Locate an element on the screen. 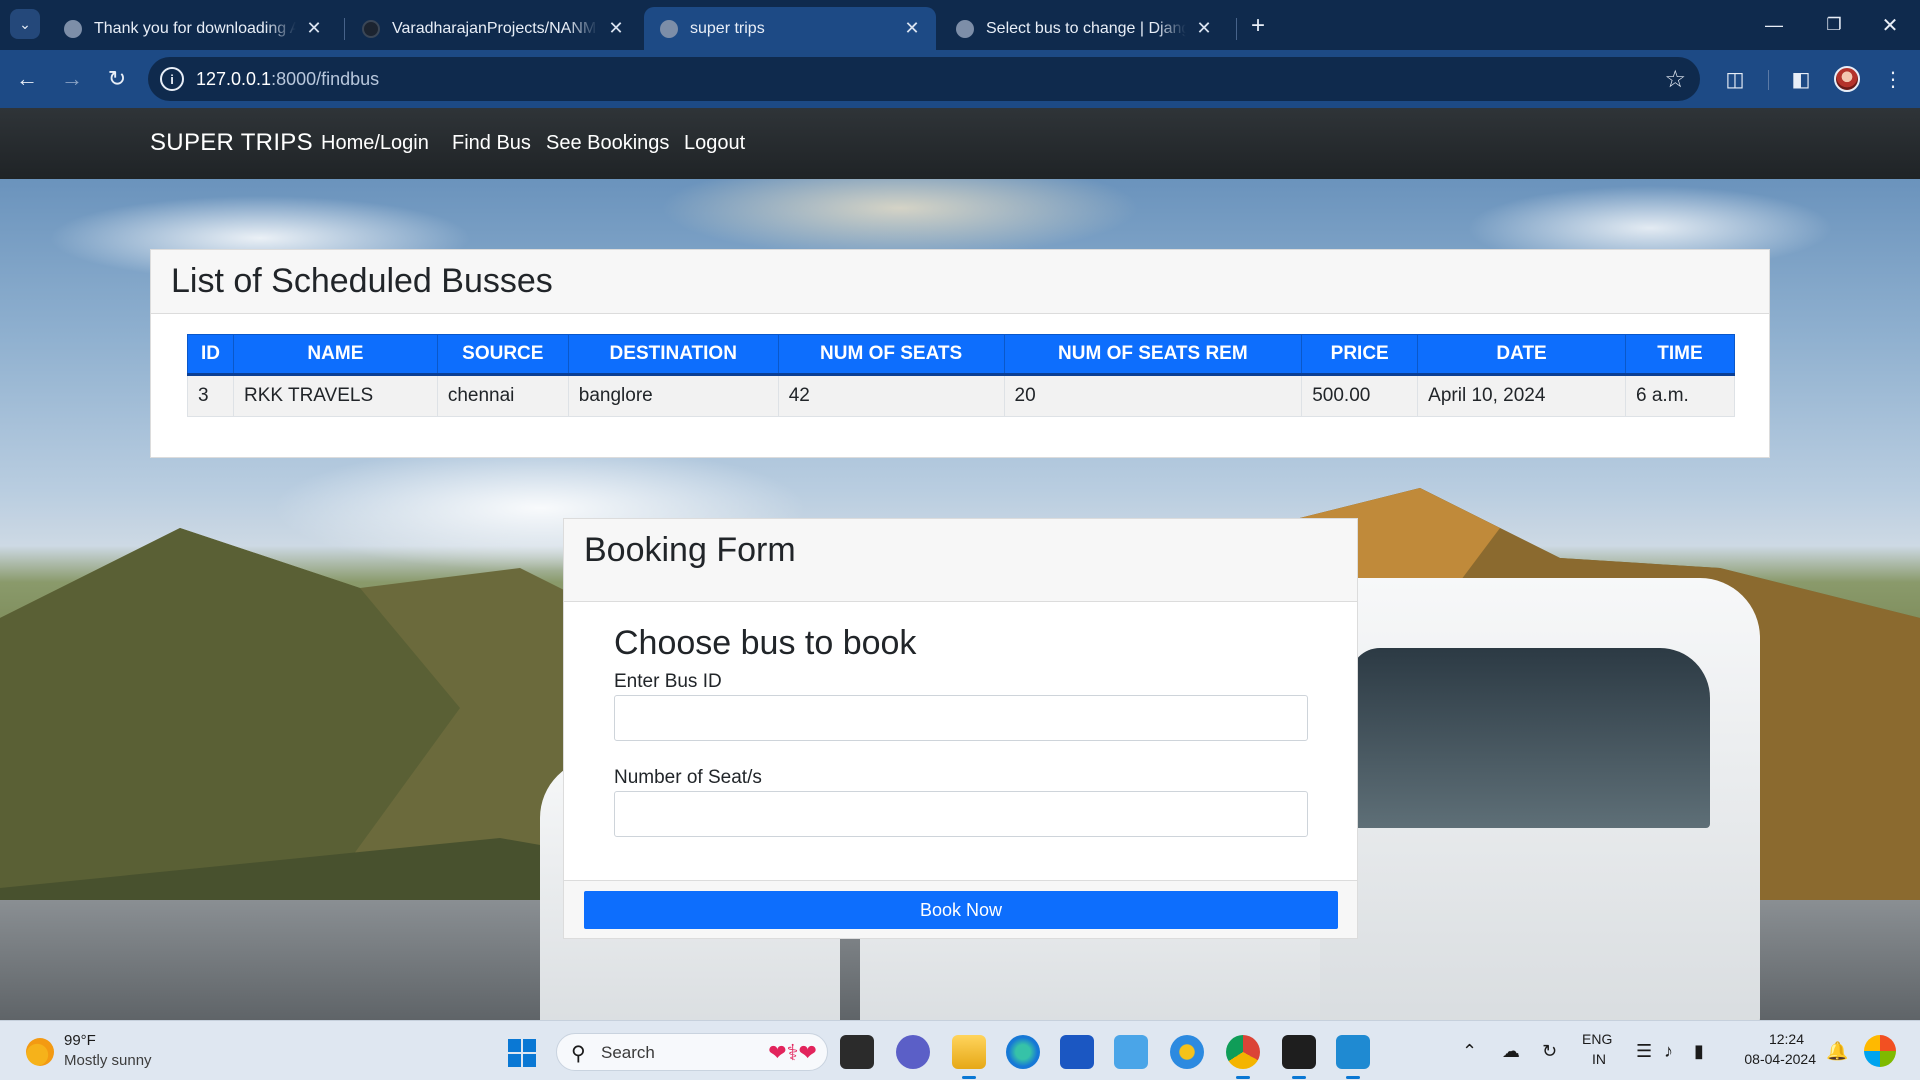 This screenshot has width=1920, height=1080. wifi-icon: ☰ is located at coordinates (1644, 1051).